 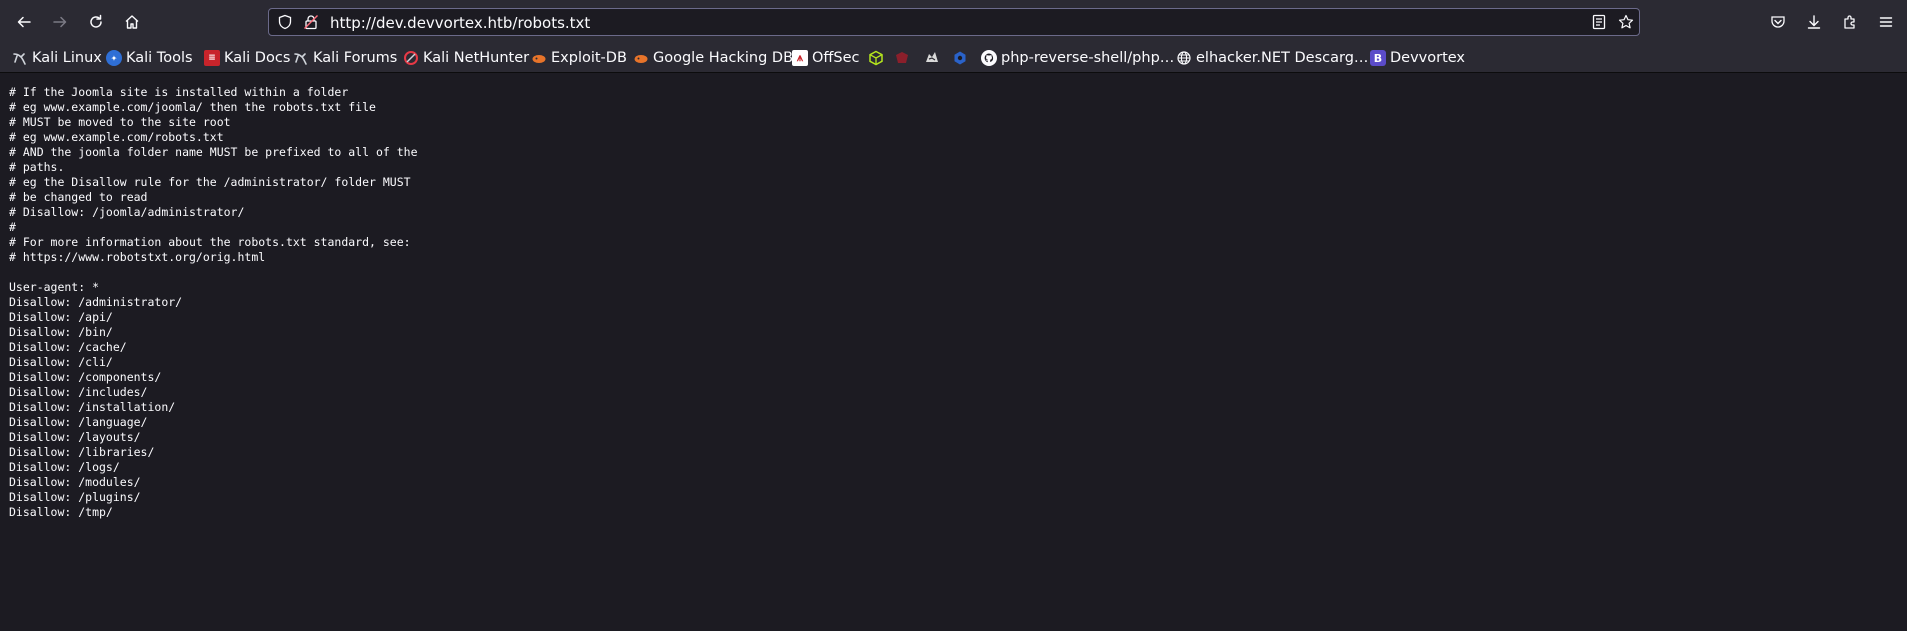 I want to click on cube-icon, so click(x=876, y=58).